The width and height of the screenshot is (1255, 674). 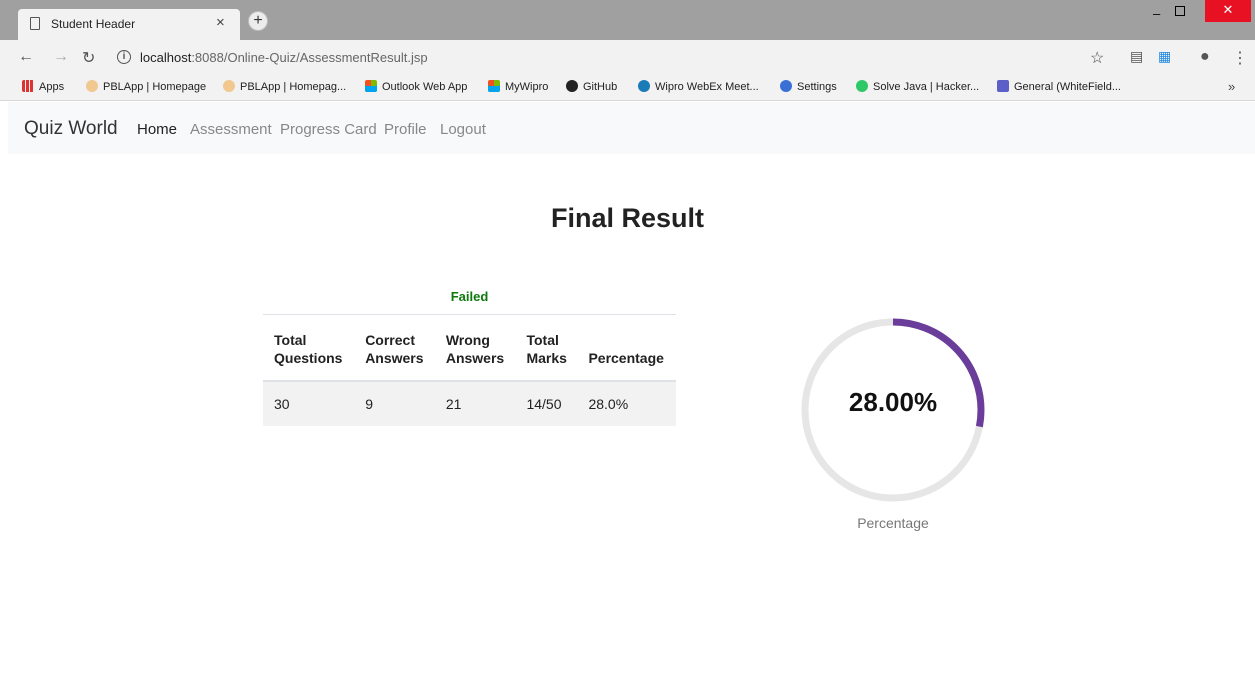 I want to click on bookmark-mywipro: MyWipro, so click(x=518, y=86).